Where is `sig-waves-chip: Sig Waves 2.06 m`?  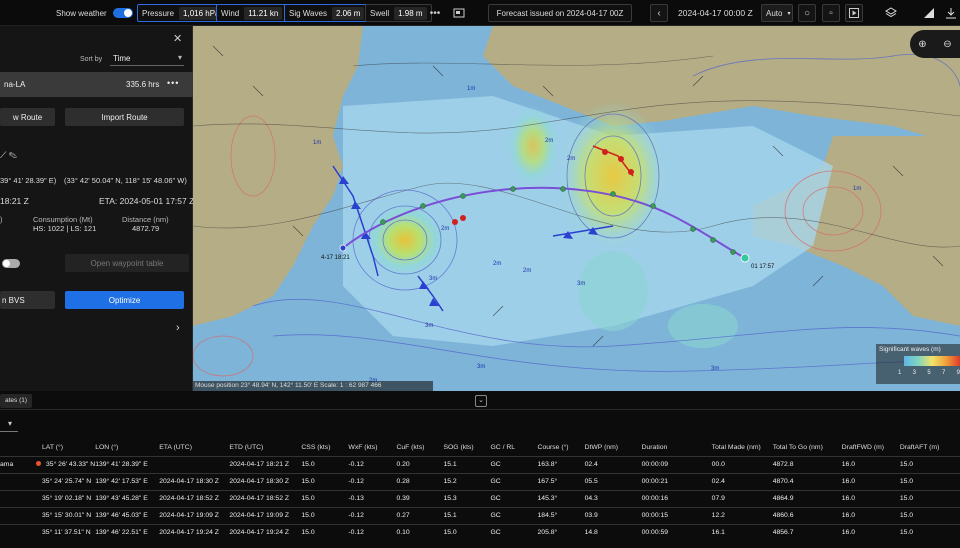 sig-waves-chip: Sig Waves 2.06 m is located at coordinates (327, 13).